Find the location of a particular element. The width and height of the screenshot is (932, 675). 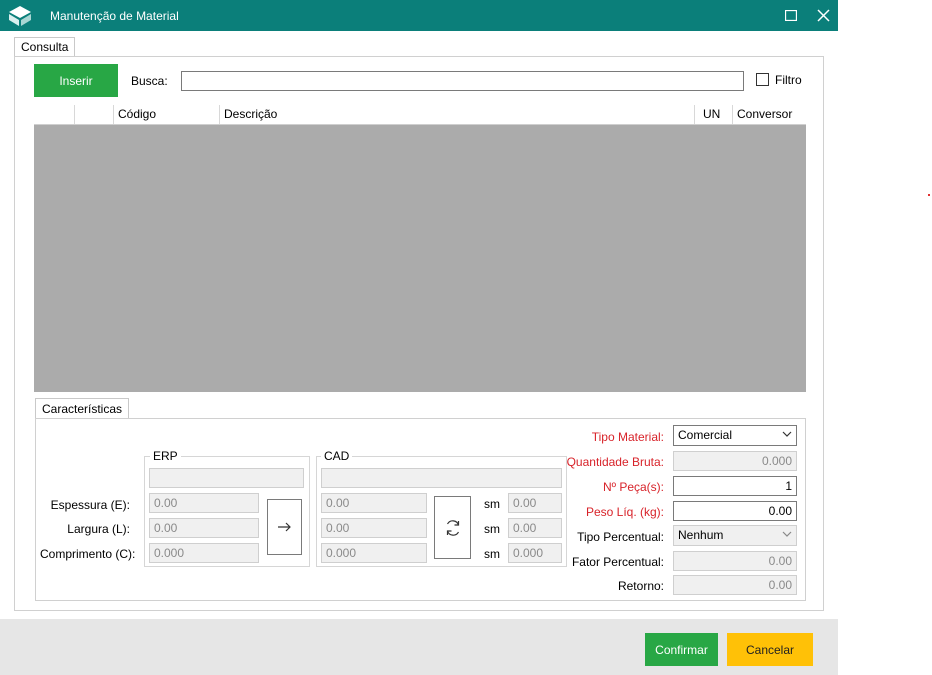

tipo-percentual-label: Tipo Percentual: is located at coordinates (620, 537).